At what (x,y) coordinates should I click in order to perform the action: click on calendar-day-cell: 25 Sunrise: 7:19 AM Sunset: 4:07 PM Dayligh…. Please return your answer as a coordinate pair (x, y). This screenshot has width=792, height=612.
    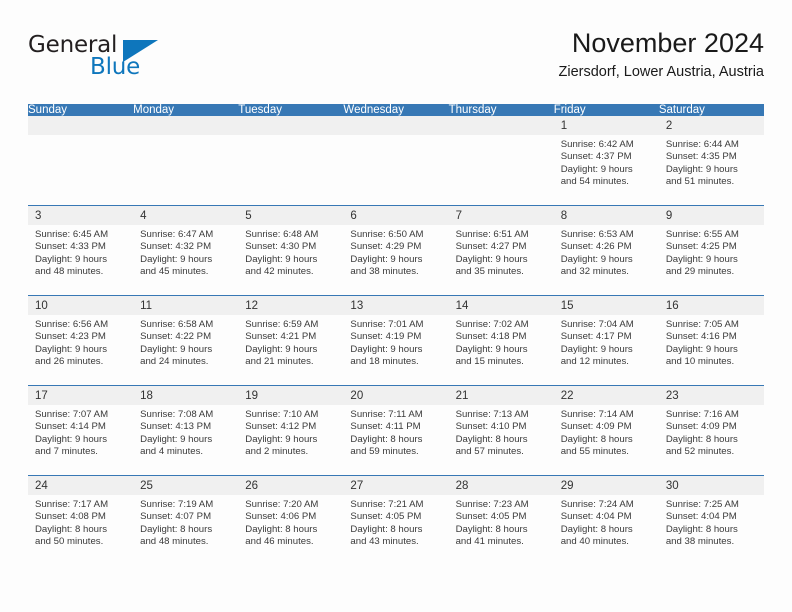
    Looking at the image, I should click on (186, 520).